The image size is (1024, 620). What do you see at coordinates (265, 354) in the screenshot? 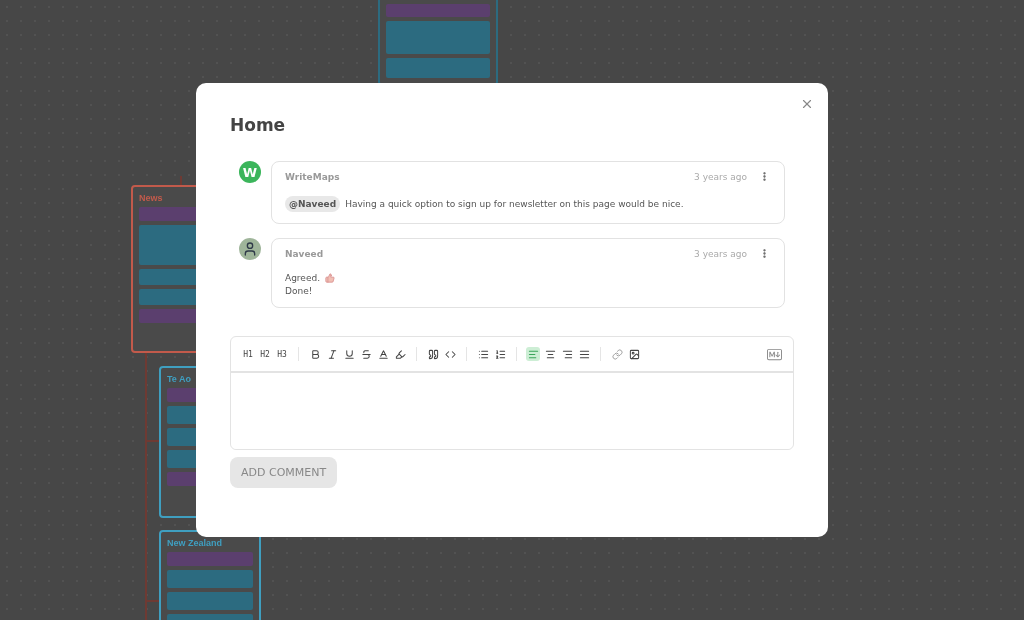
I see `heading-button: H2` at bounding box center [265, 354].